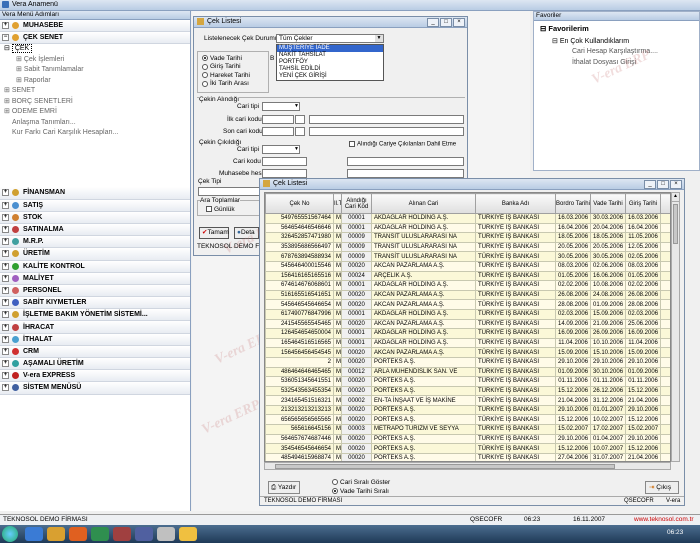  What do you see at coordinates (95, 291) in the screenshot?
I see `menu-group: + PERSONEL` at bounding box center [95, 291].